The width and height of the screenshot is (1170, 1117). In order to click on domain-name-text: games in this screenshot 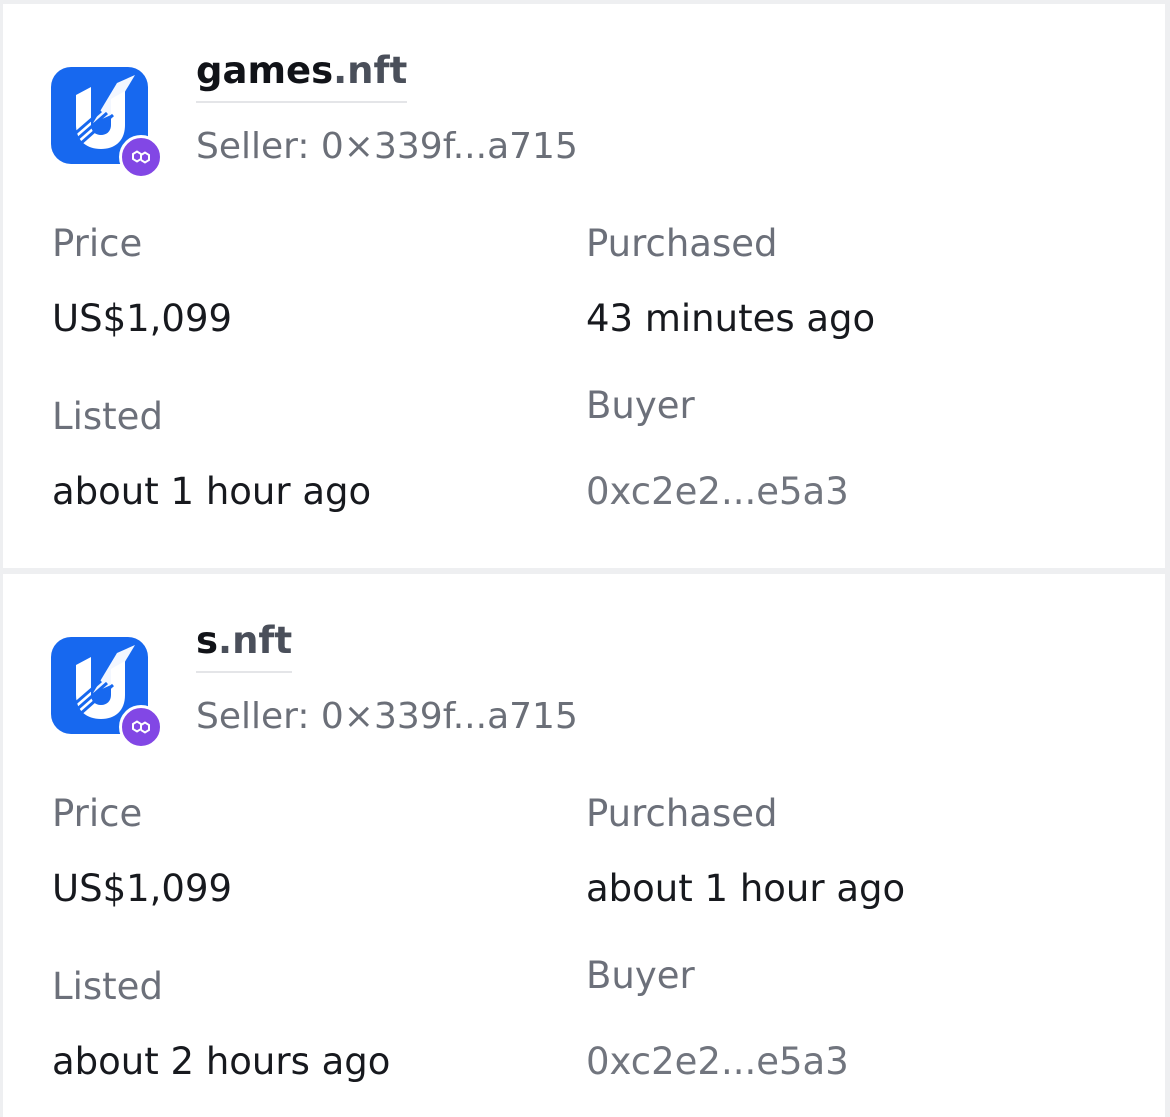, I will do `click(265, 70)`.